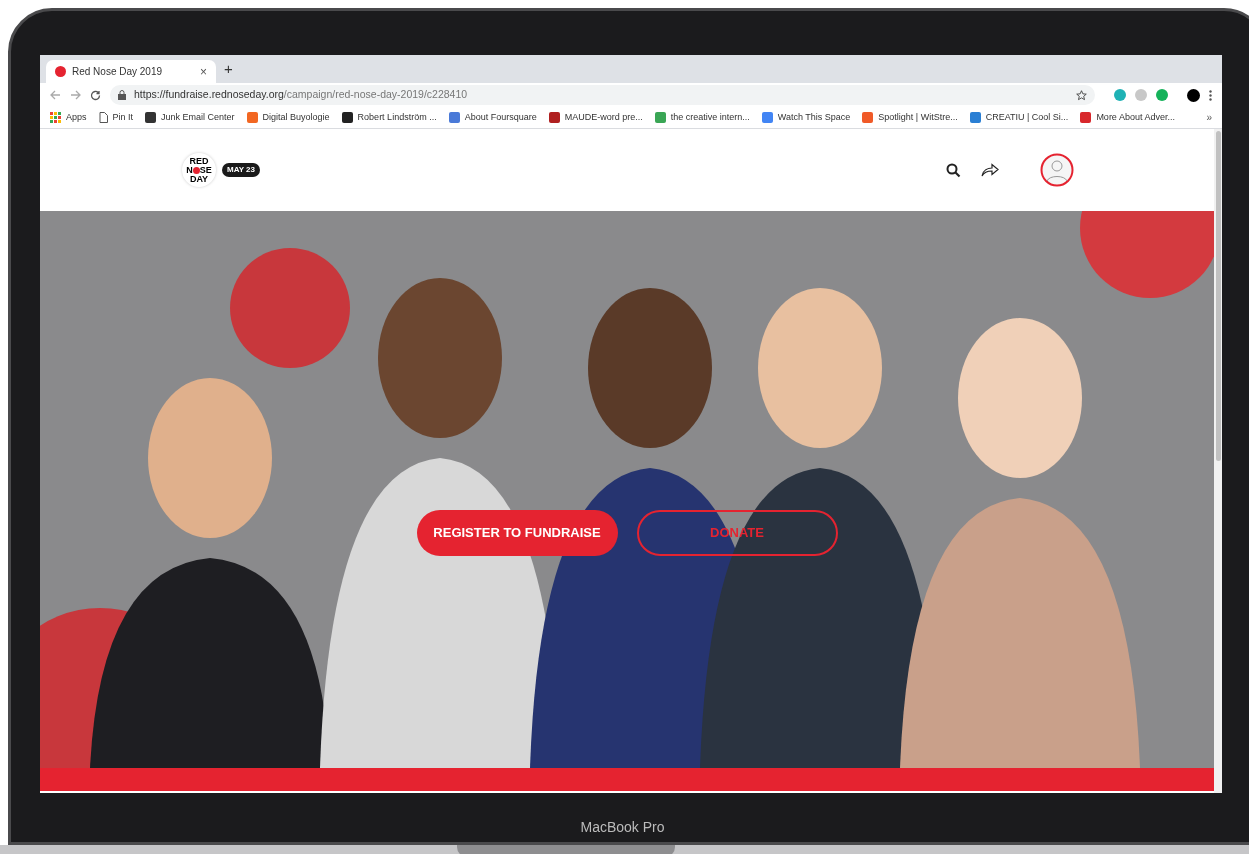  I want to click on date-badge: MAY 23, so click(241, 170).